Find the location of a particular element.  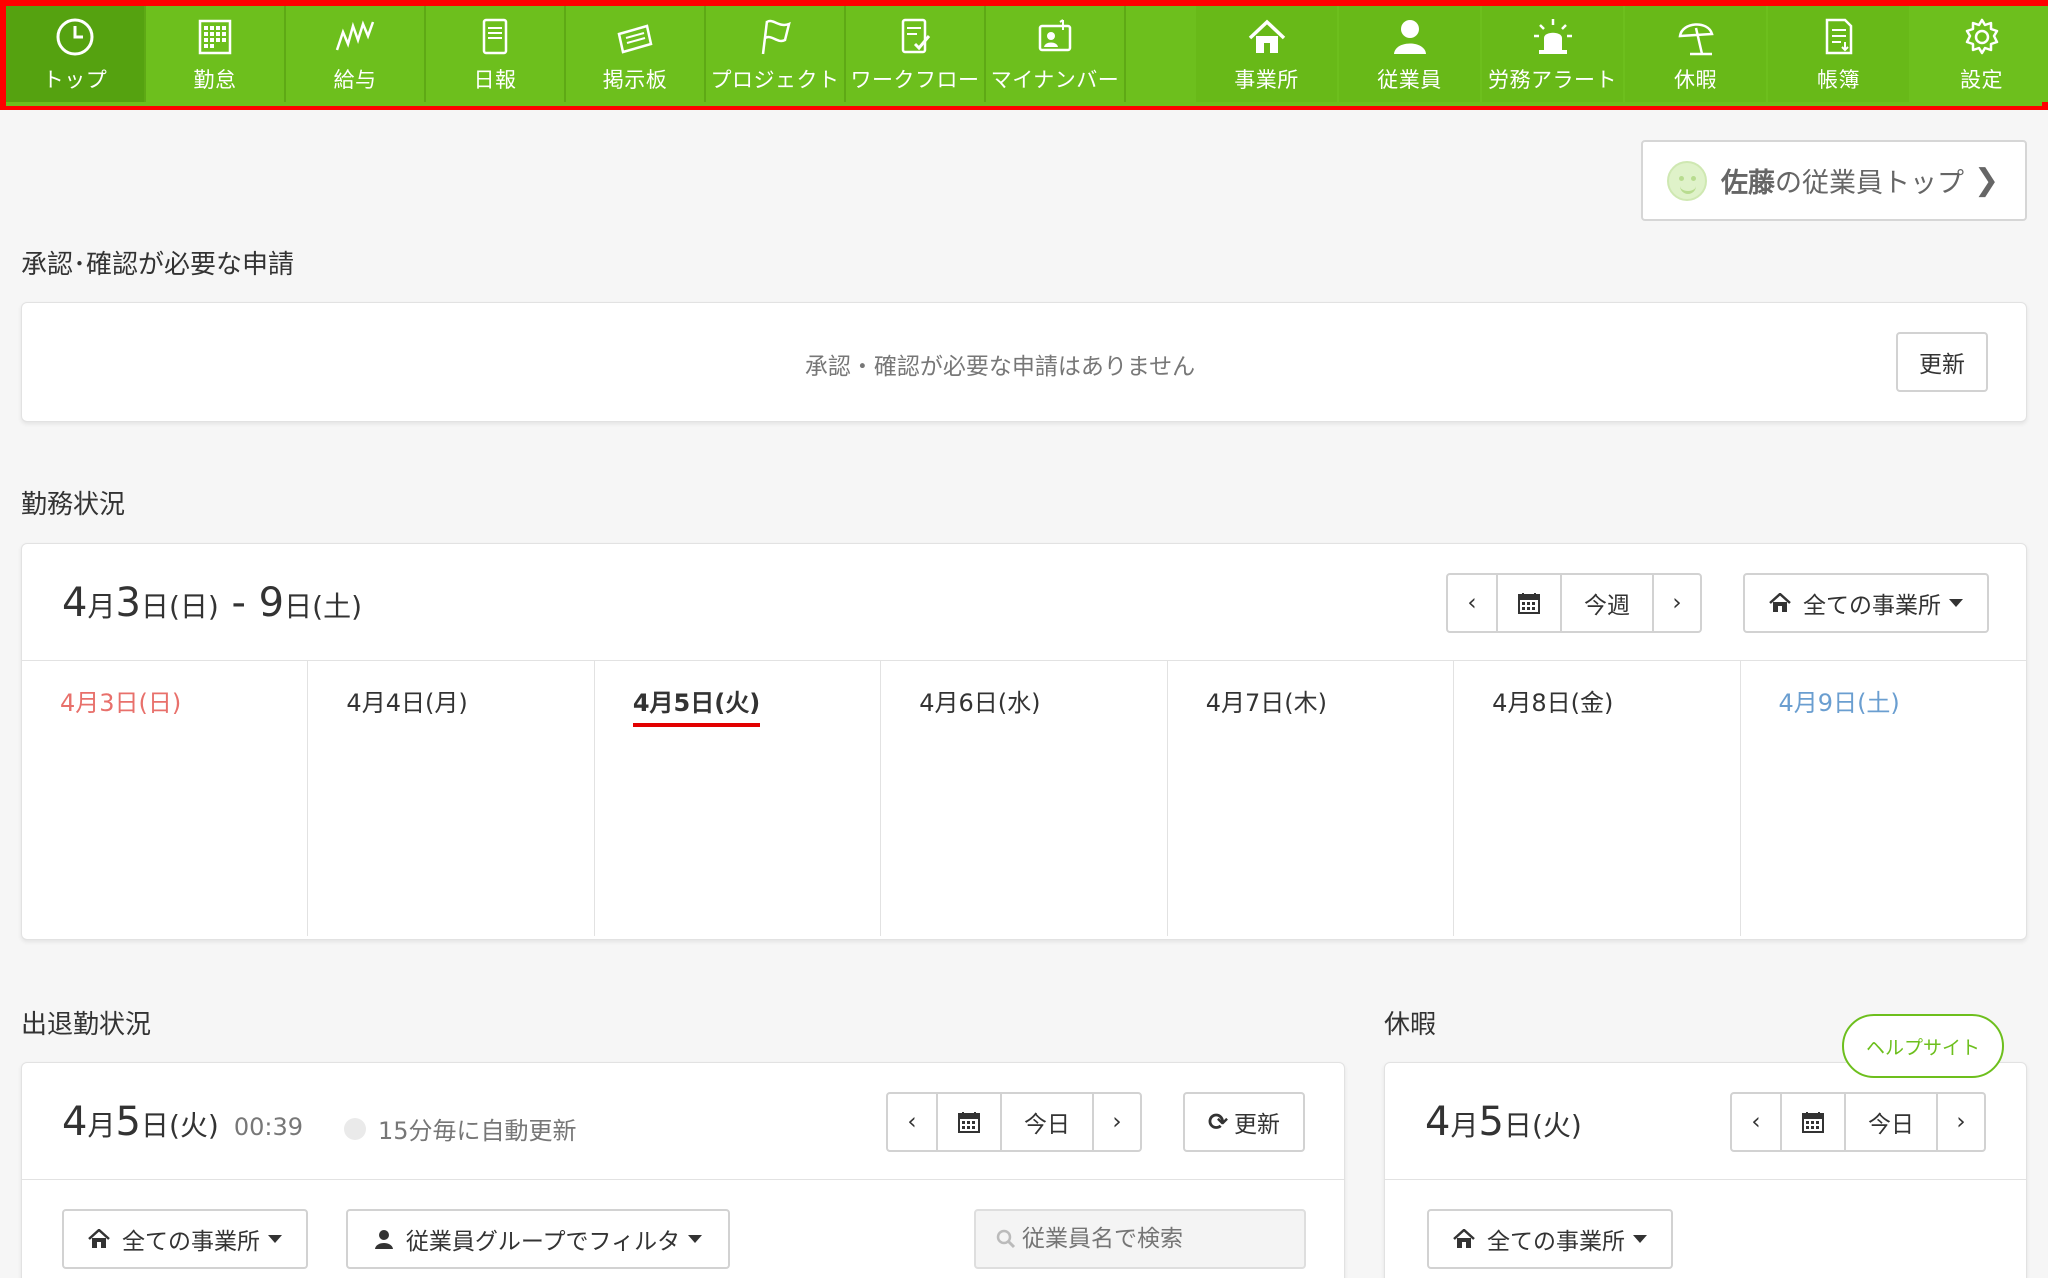

nav-item-office: 事業所 is located at coordinates (1266, 54).